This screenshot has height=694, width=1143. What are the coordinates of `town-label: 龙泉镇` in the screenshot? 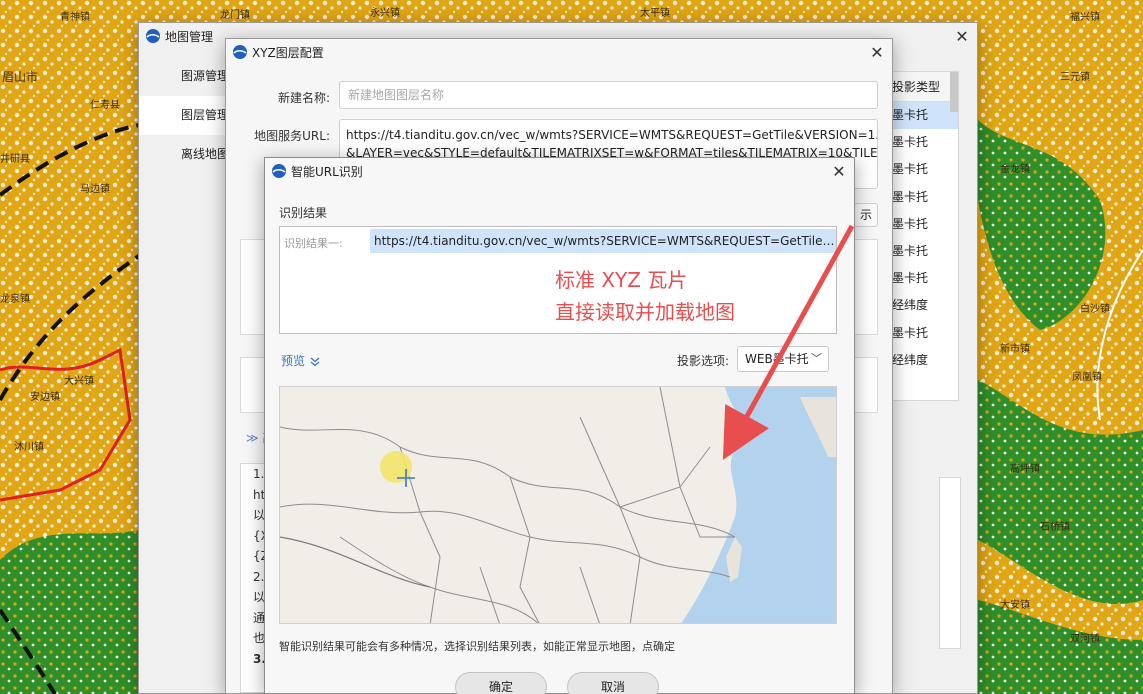 It's located at (15, 299).